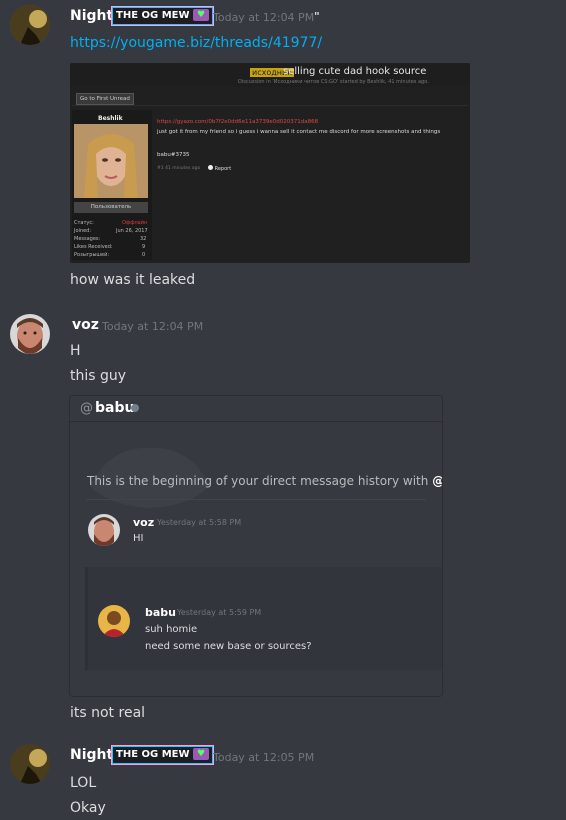 This screenshot has height=820, width=566. What do you see at coordinates (84, 223) in the screenshot?
I see `forum-stat-label: Статус:` at bounding box center [84, 223].